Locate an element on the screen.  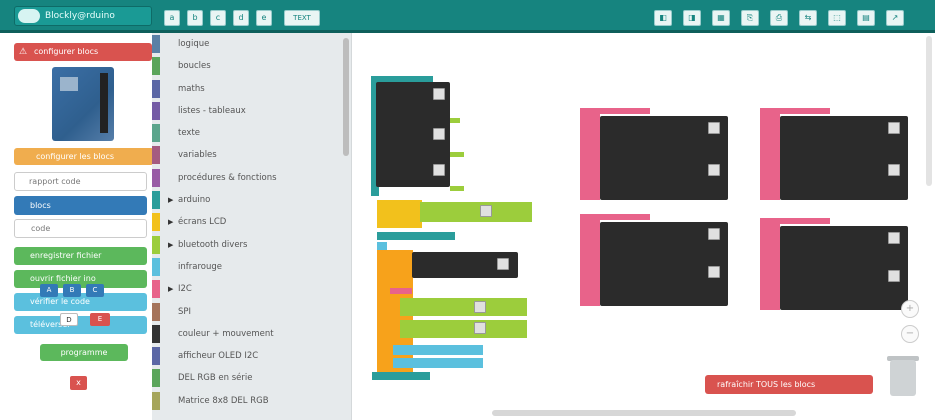
toolbar-text-button: TEXT is located at coordinates (302, 18).